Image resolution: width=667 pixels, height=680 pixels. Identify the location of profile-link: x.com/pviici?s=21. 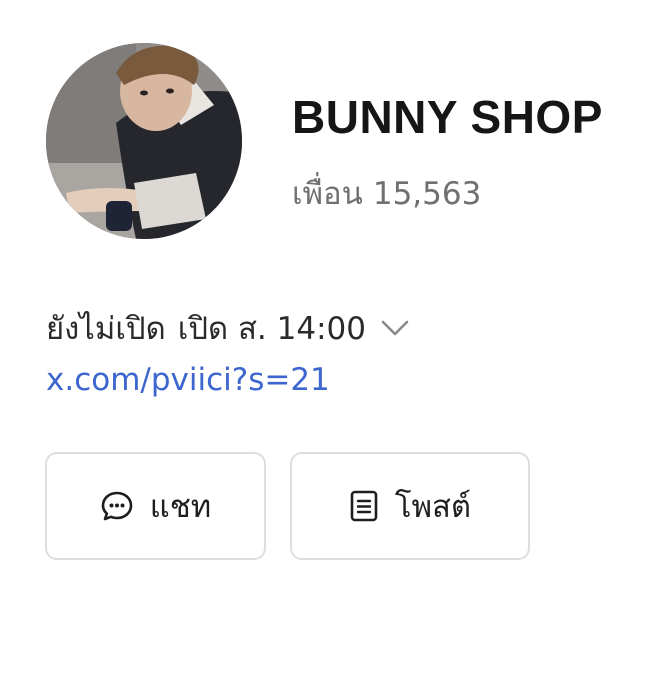
(188, 380).